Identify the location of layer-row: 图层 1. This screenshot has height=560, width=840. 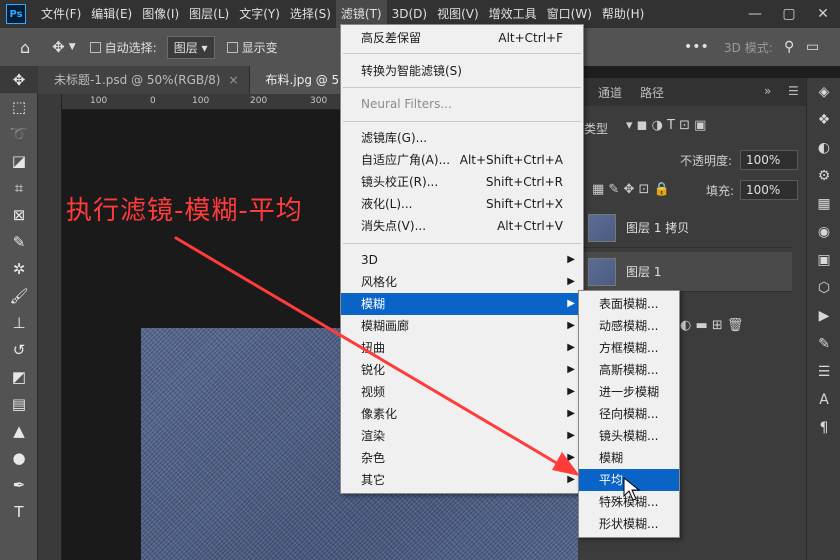
(685, 272).